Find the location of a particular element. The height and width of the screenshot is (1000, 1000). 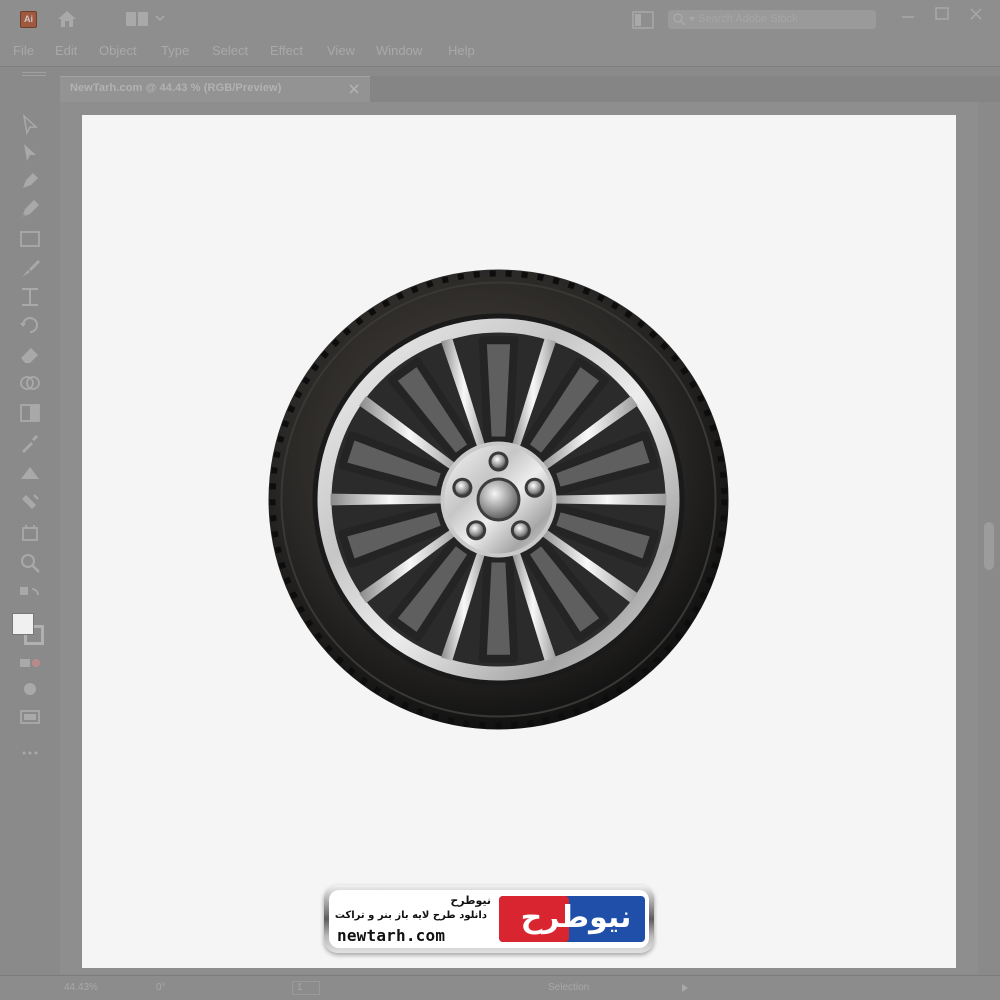

color-mode-icon is located at coordinates (30, 663).